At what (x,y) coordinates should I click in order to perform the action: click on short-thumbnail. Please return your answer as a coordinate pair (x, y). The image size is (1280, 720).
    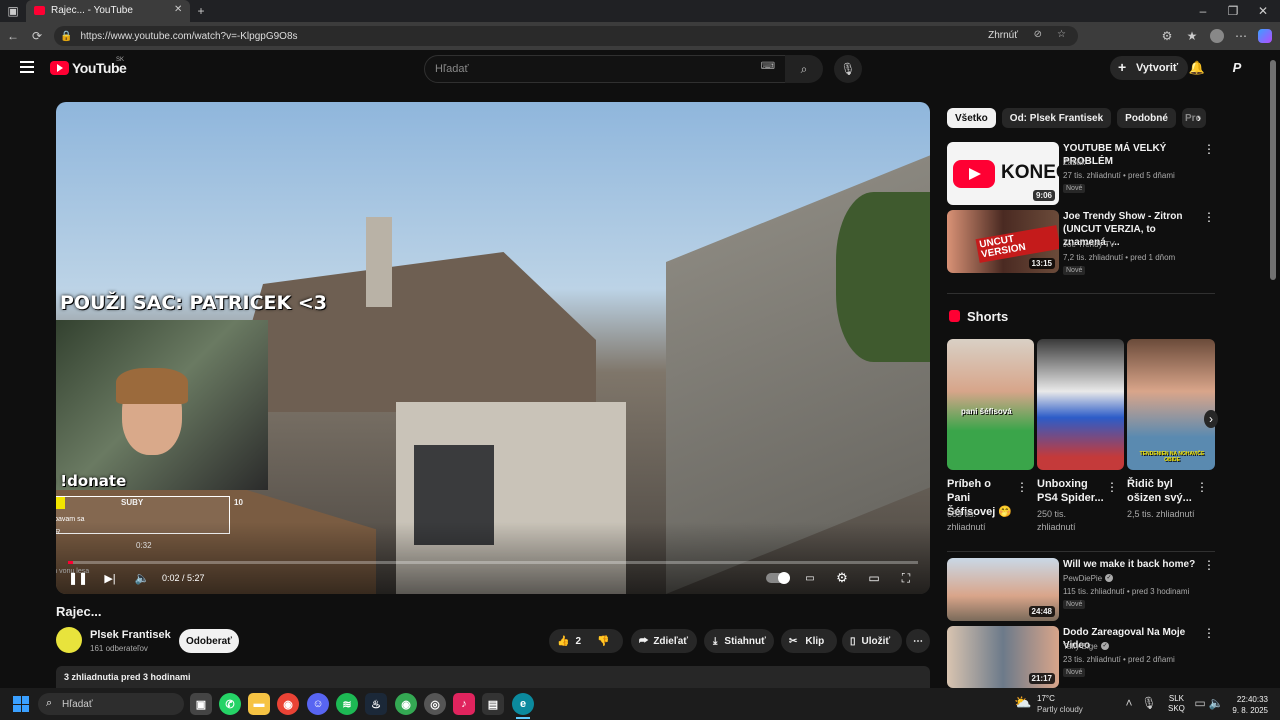
    Looking at the image, I should click on (1080, 404).